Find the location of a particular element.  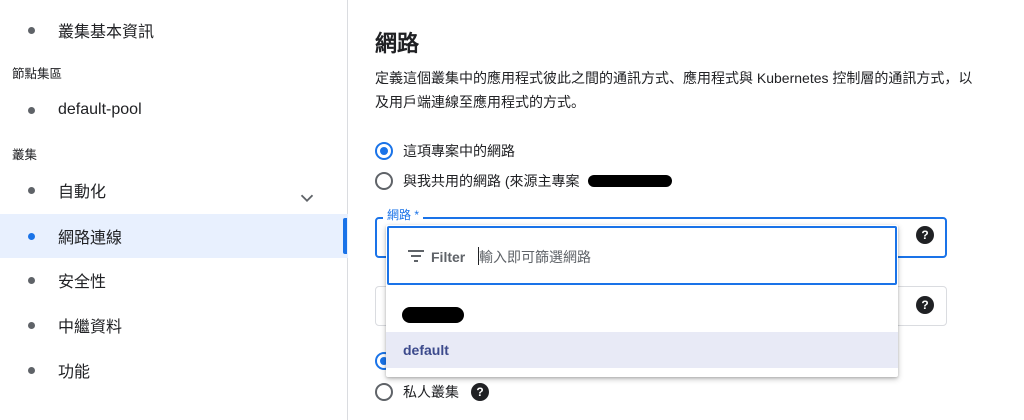

radio-label: 私人叢集 is located at coordinates (431, 392).